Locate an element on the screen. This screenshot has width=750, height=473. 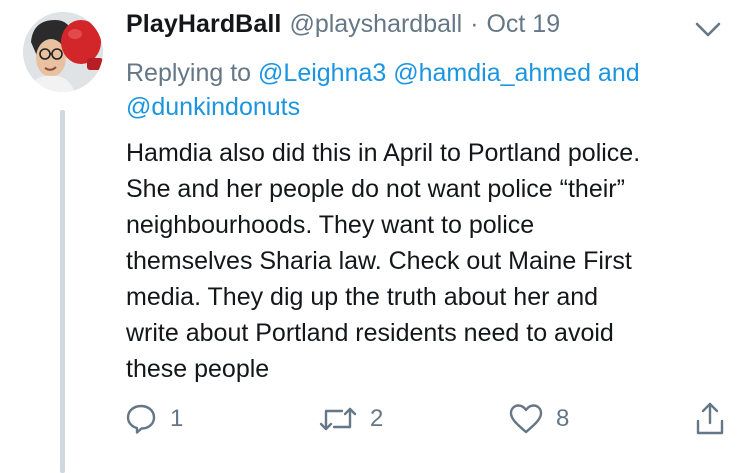
mention-joiner: and is located at coordinates (618, 73).